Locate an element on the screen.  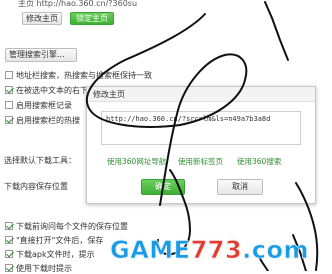
option-label-1: 在被选中文本的右下角 is located at coordinates (56, 90).